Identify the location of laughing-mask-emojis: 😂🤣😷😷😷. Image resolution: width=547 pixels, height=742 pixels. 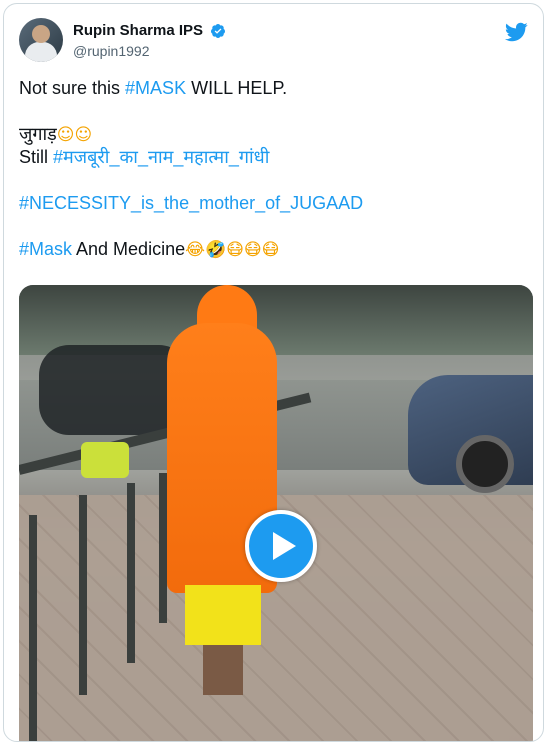
(232, 250).